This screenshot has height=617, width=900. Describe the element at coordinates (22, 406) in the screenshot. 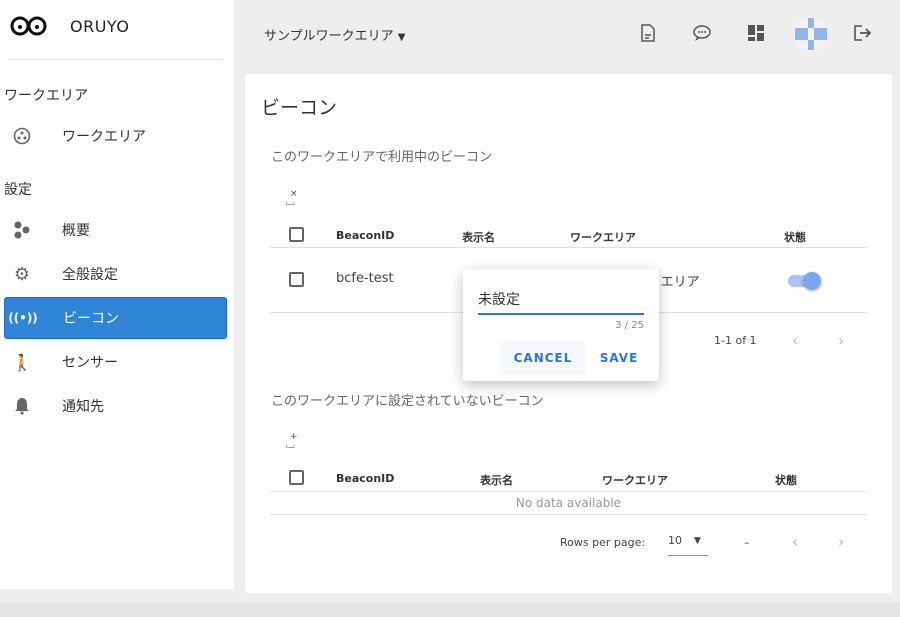

I see `bell-icon` at that location.